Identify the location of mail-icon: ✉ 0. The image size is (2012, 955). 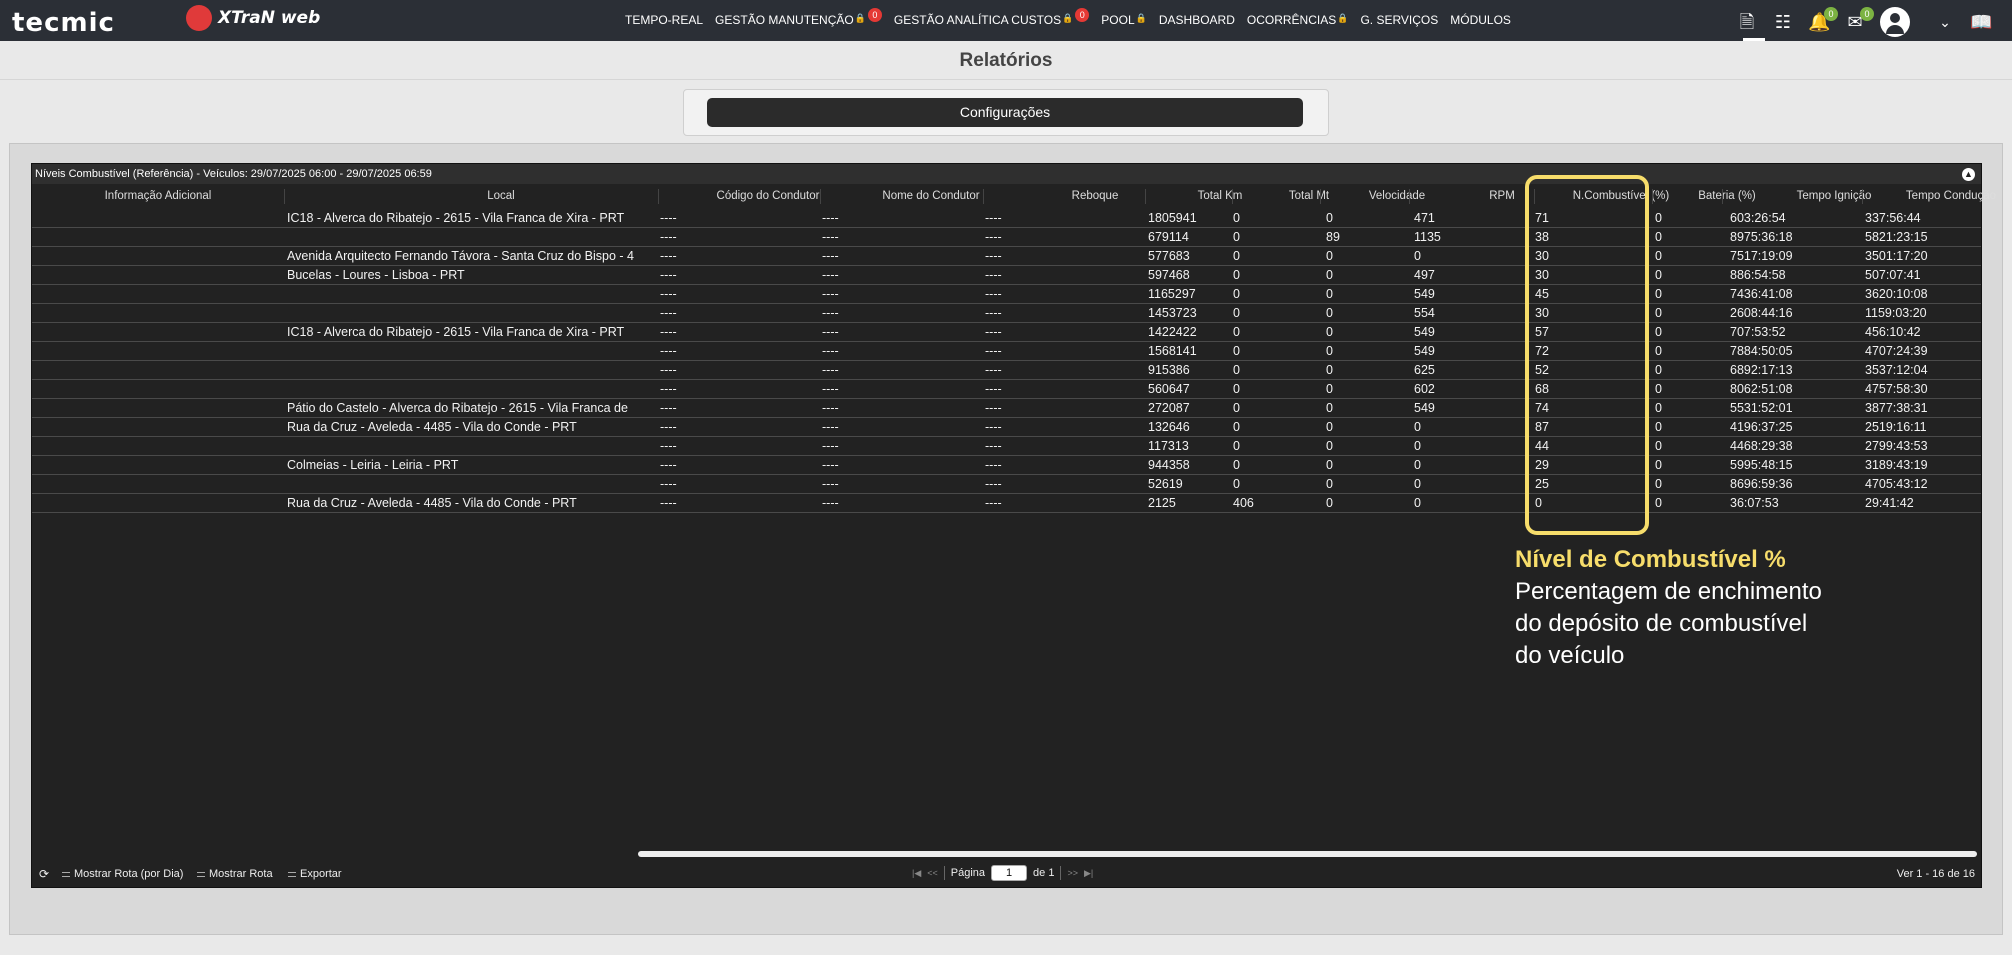
(1859, 20).